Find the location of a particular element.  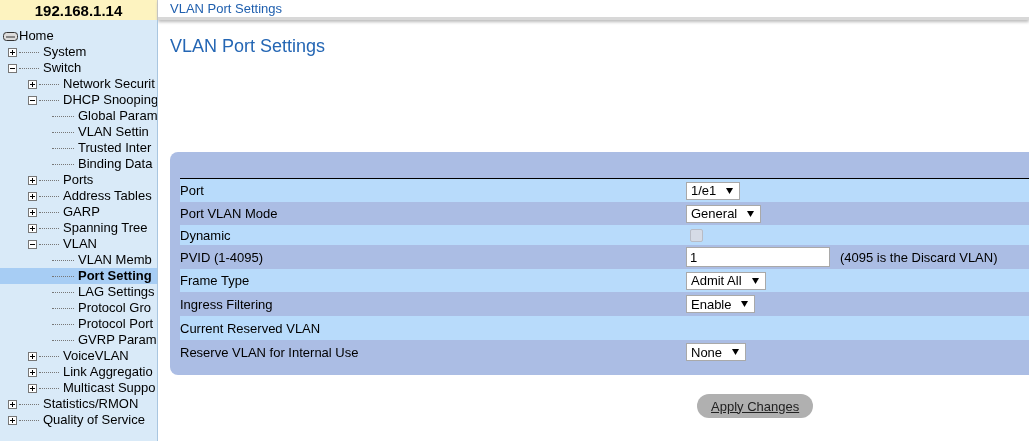

tree-item: System is located at coordinates (78, 52).